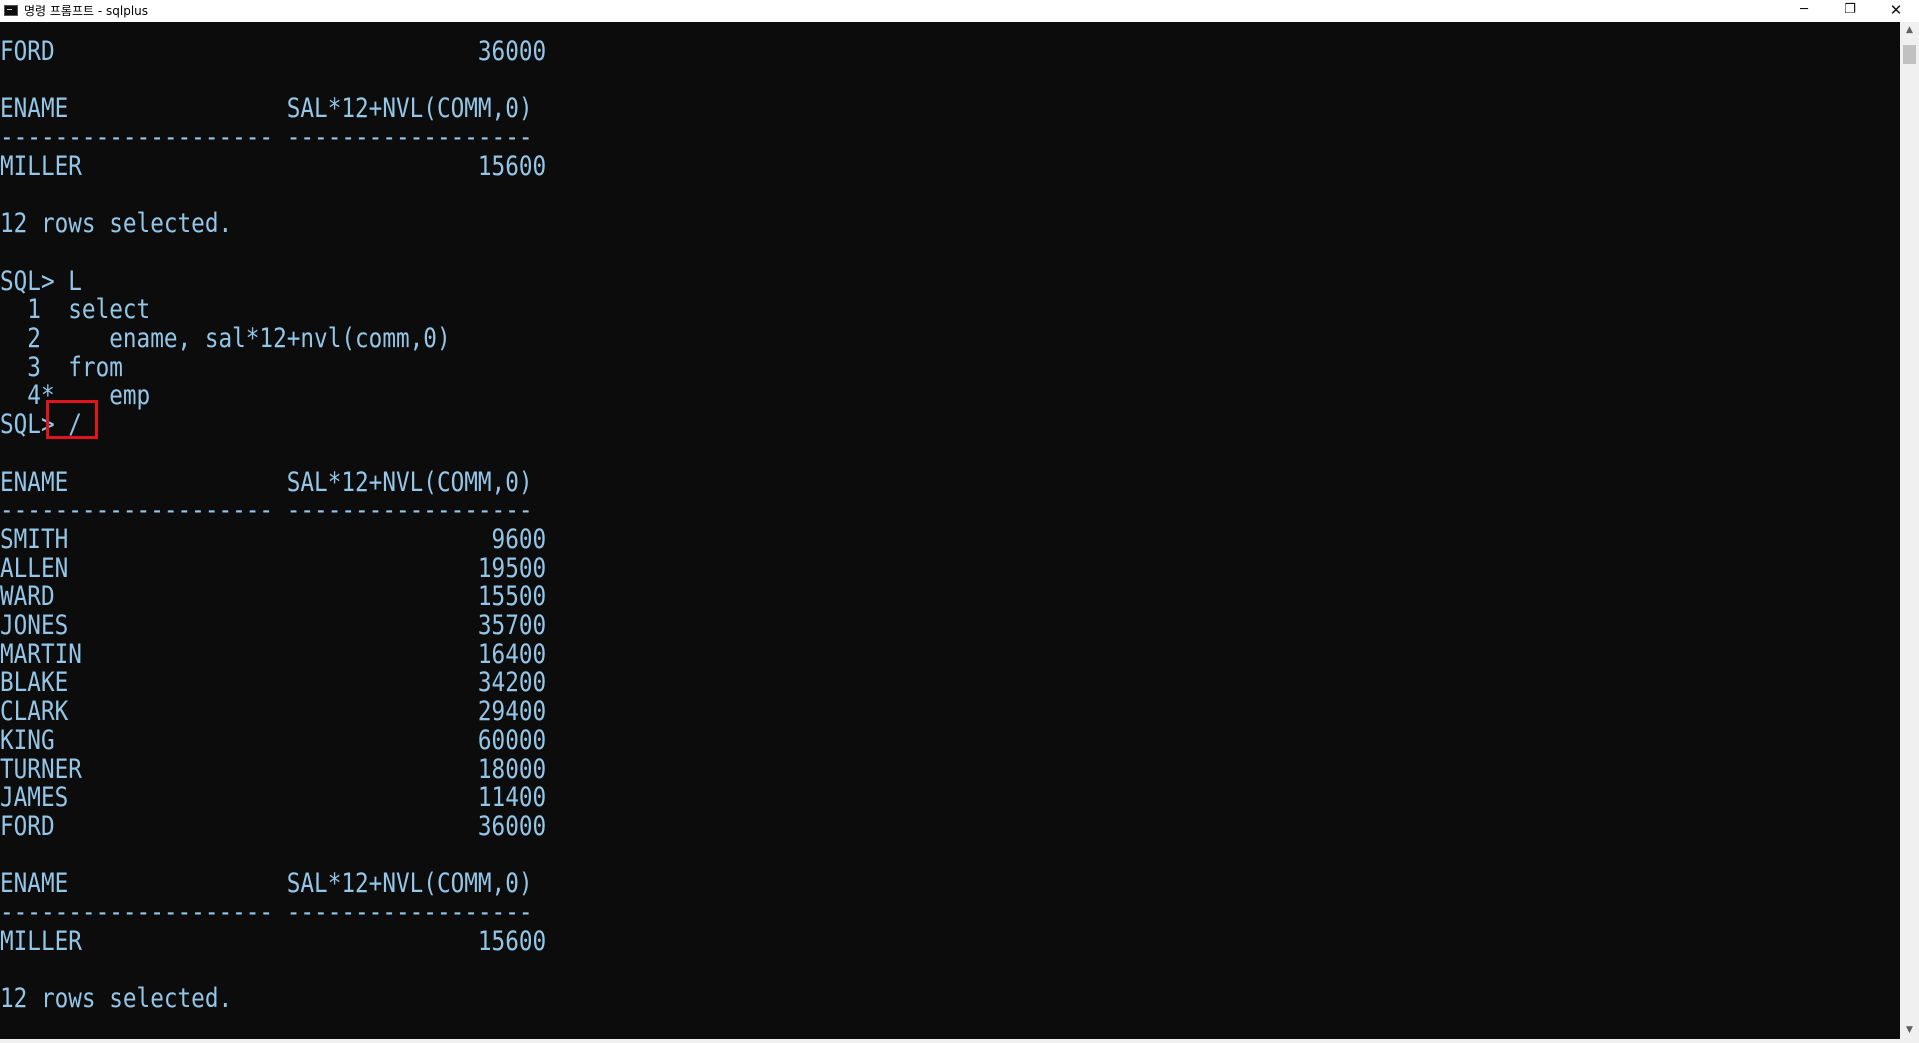 Image resolution: width=1919 pixels, height=1043 pixels. Describe the element at coordinates (959, 11) in the screenshot. I see `title-bar: 명령 프롬프트 - sqlplus ─ ❐ ✕` at that location.